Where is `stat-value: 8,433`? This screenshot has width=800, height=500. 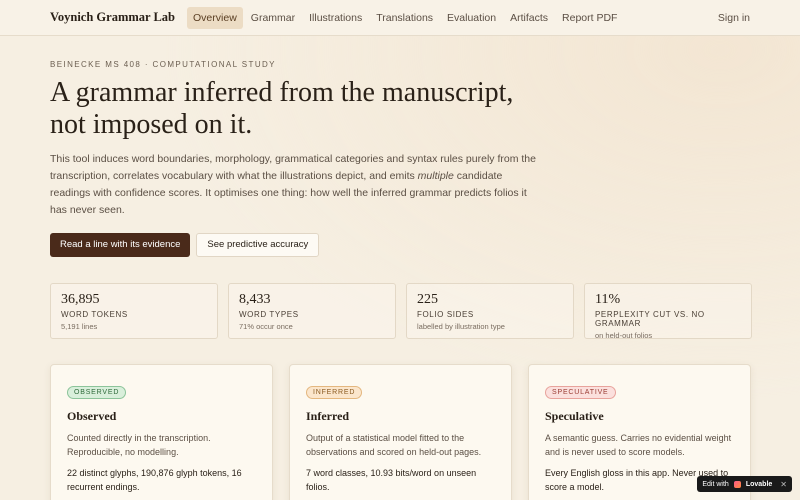
stat-value: 8,433 is located at coordinates (255, 299).